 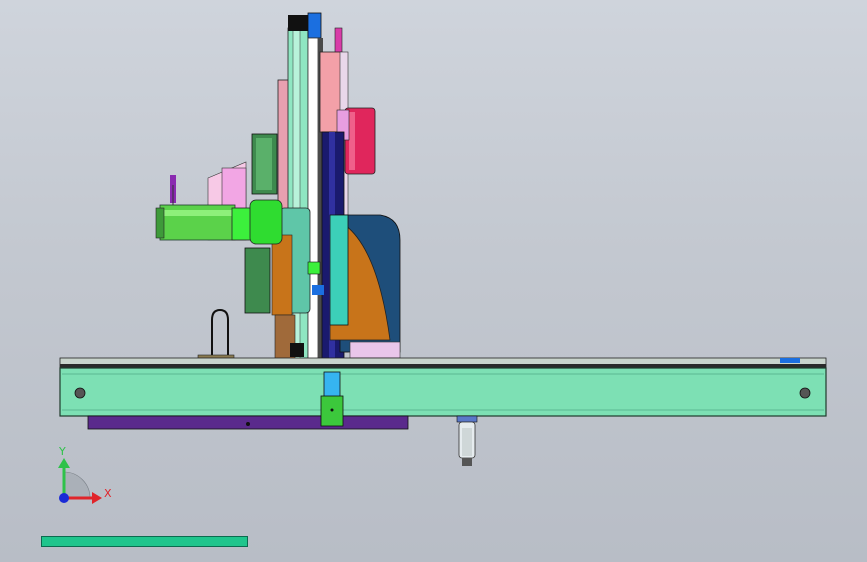 I want to click on y-axis-arrowhead, so click(x=64, y=463).